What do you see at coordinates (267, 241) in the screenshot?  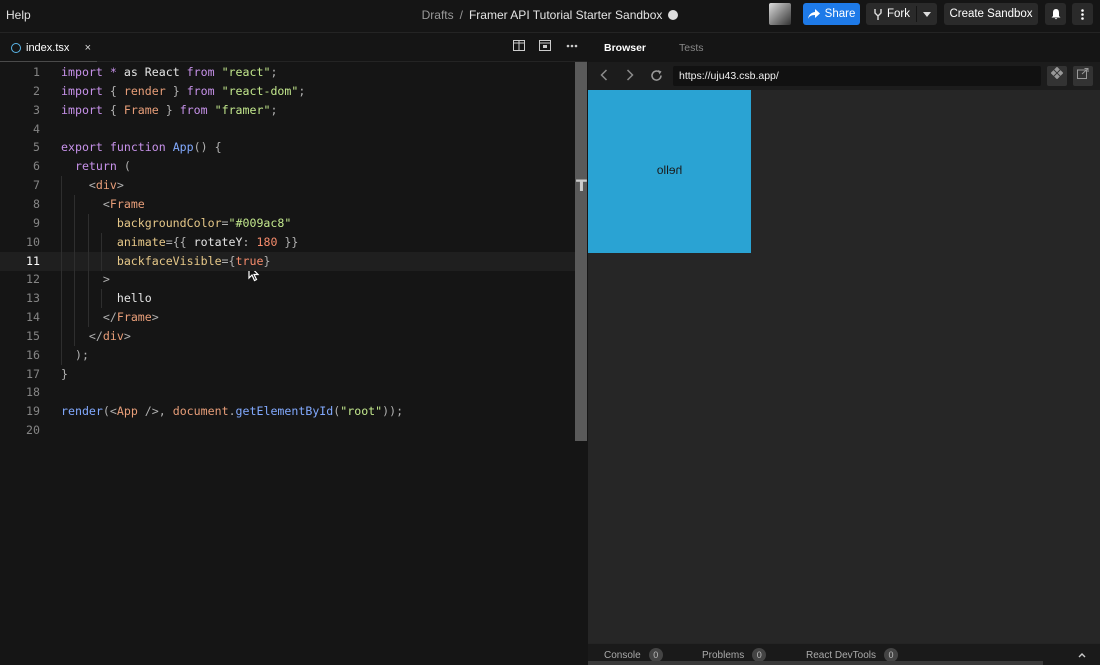 I see `code-token: 180` at bounding box center [267, 241].